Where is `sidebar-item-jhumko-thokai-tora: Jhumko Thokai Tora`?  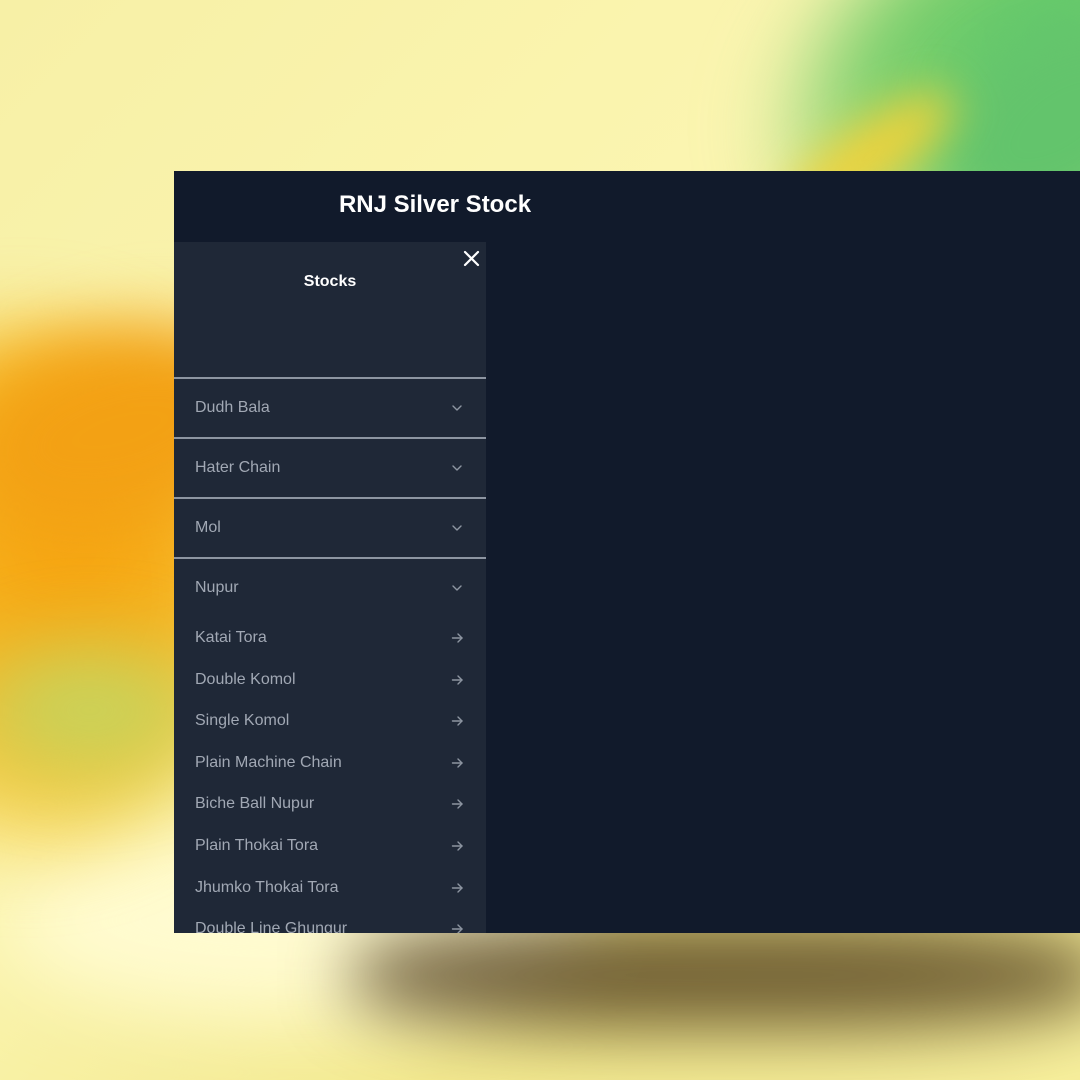
sidebar-item-jhumko-thokai-tora: Jhumko Thokai Tora is located at coordinates (330, 888).